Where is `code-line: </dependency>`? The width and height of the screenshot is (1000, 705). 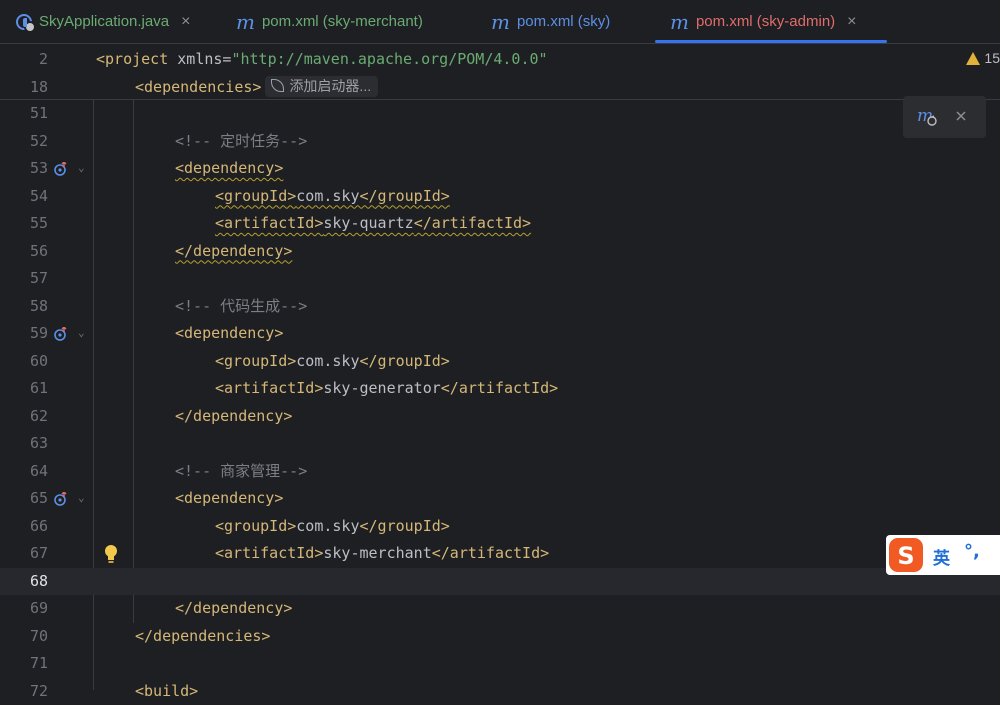 code-line: </dependency> is located at coordinates (194, 252).